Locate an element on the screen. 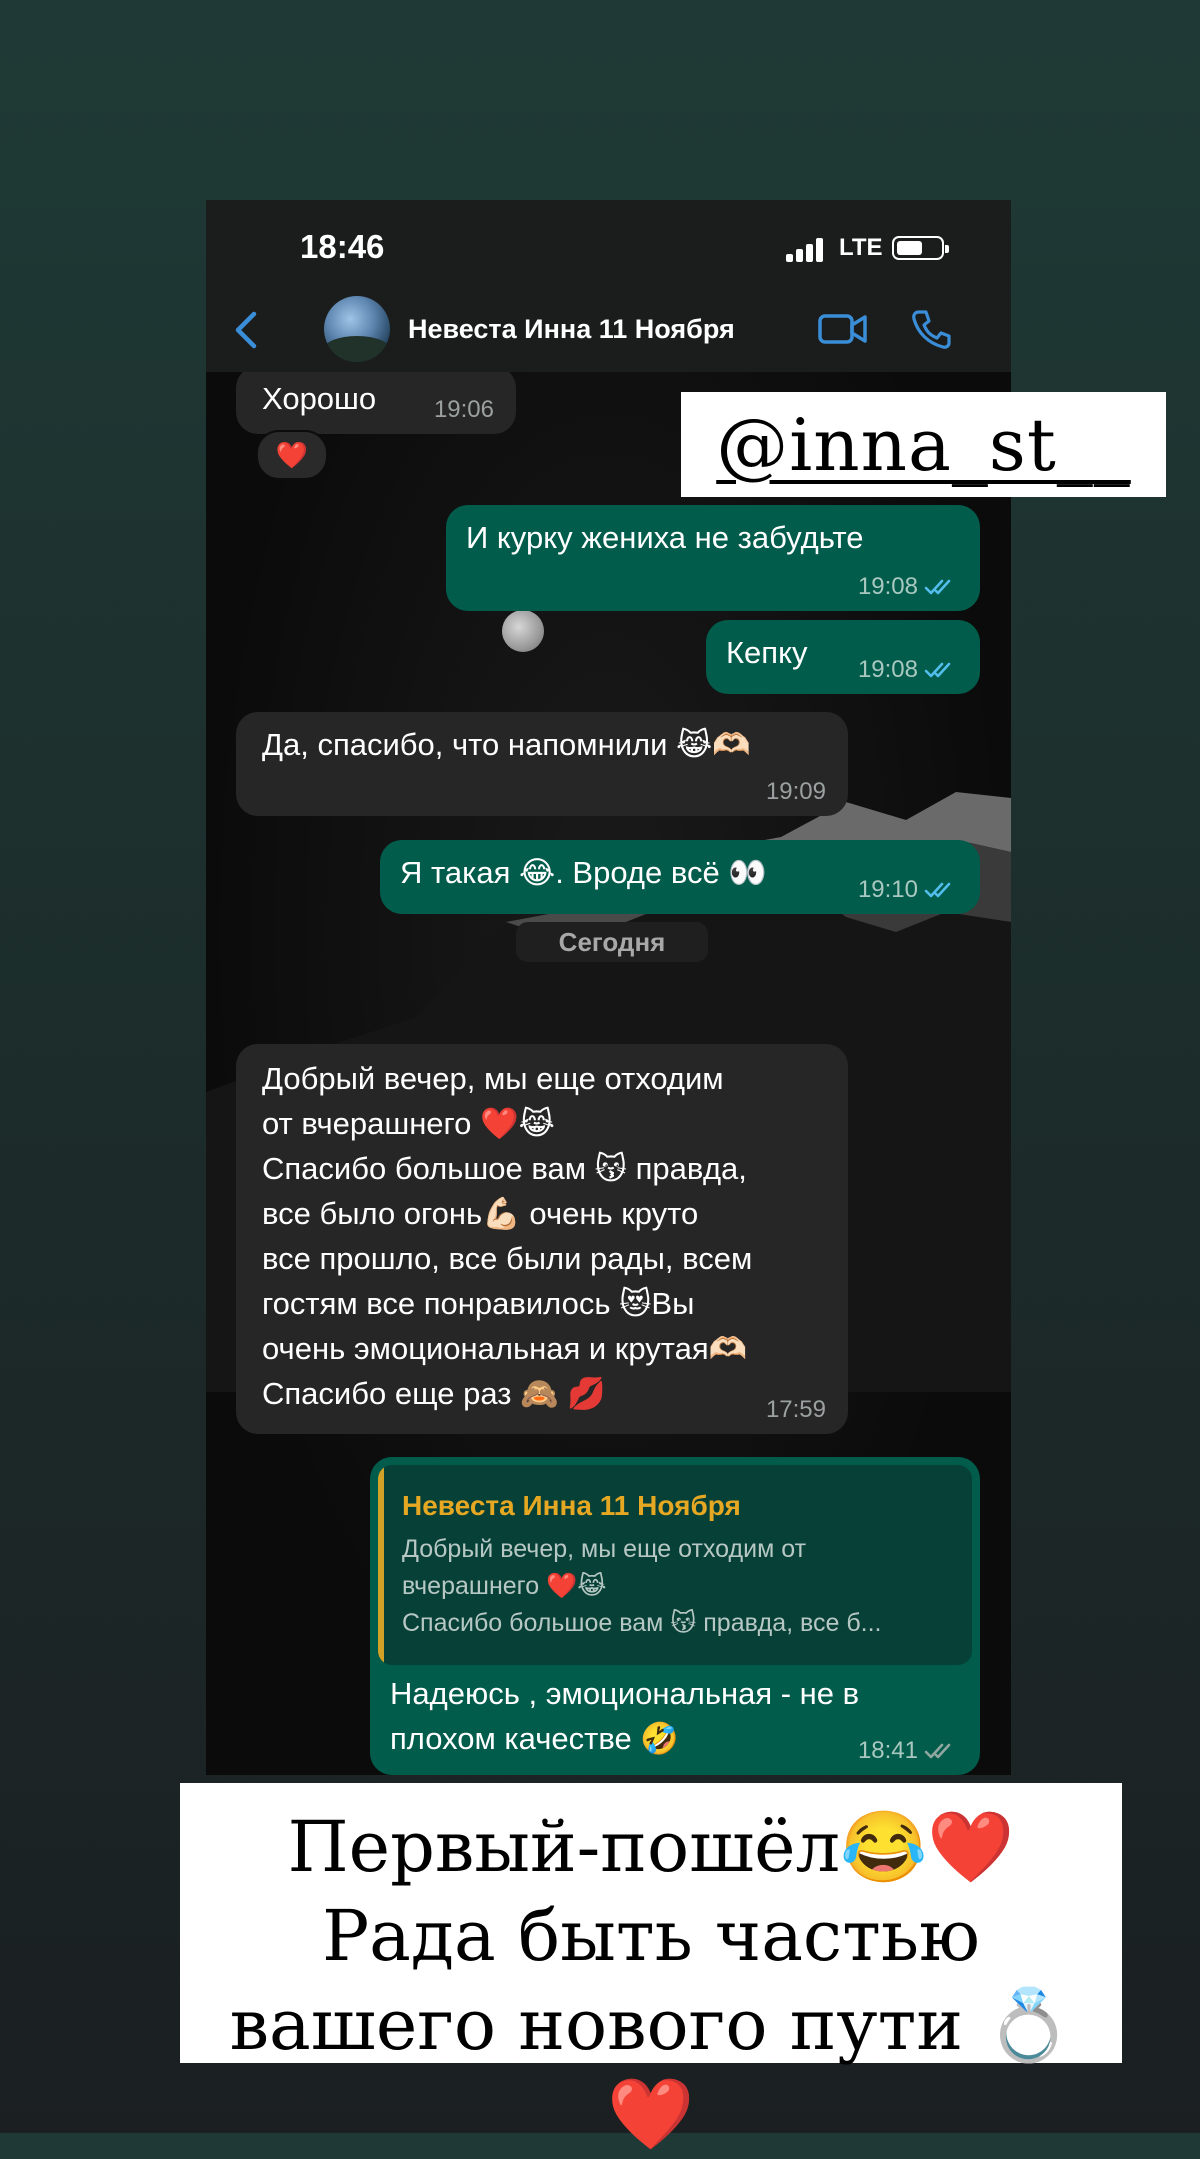 The width and height of the screenshot is (1200, 2159). network-type: LTE is located at coordinates (861, 247).